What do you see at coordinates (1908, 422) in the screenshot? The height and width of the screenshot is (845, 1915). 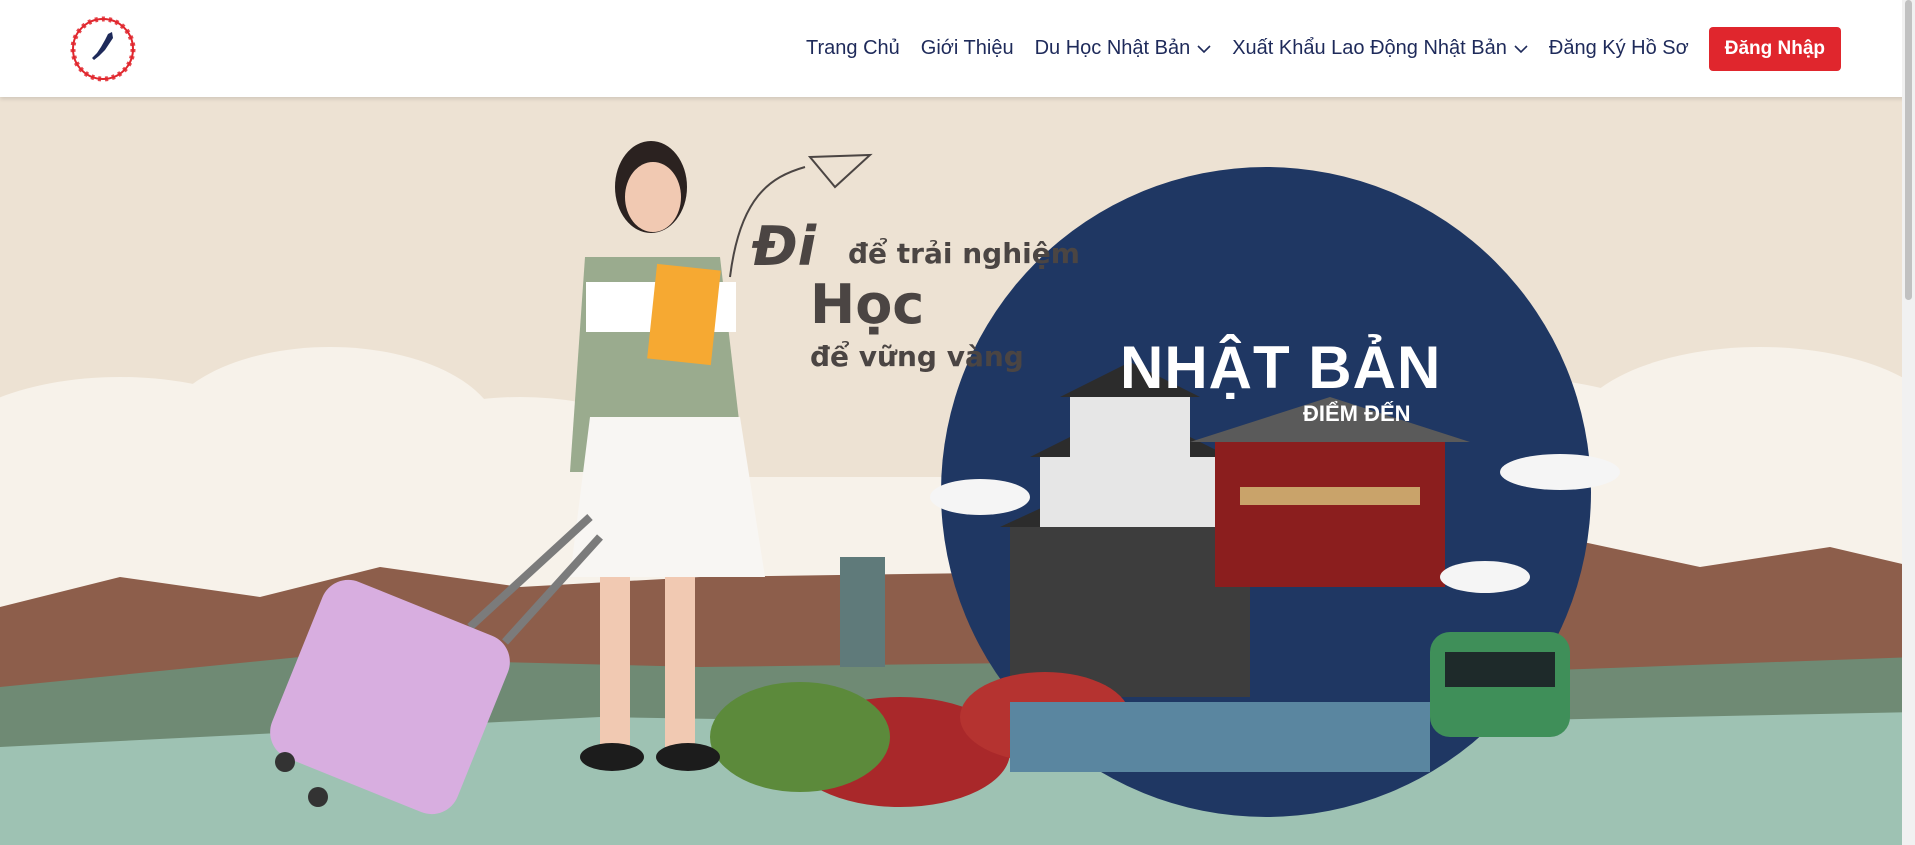 I see `page-scrollbar` at bounding box center [1908, 422].